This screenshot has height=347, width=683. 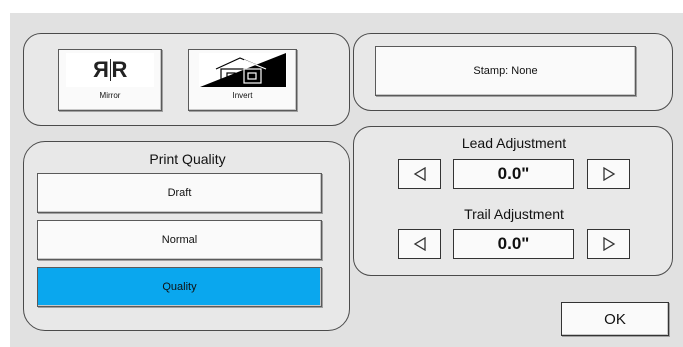 I want to click on lead-value: 0.0", so click(x=513, y=173).